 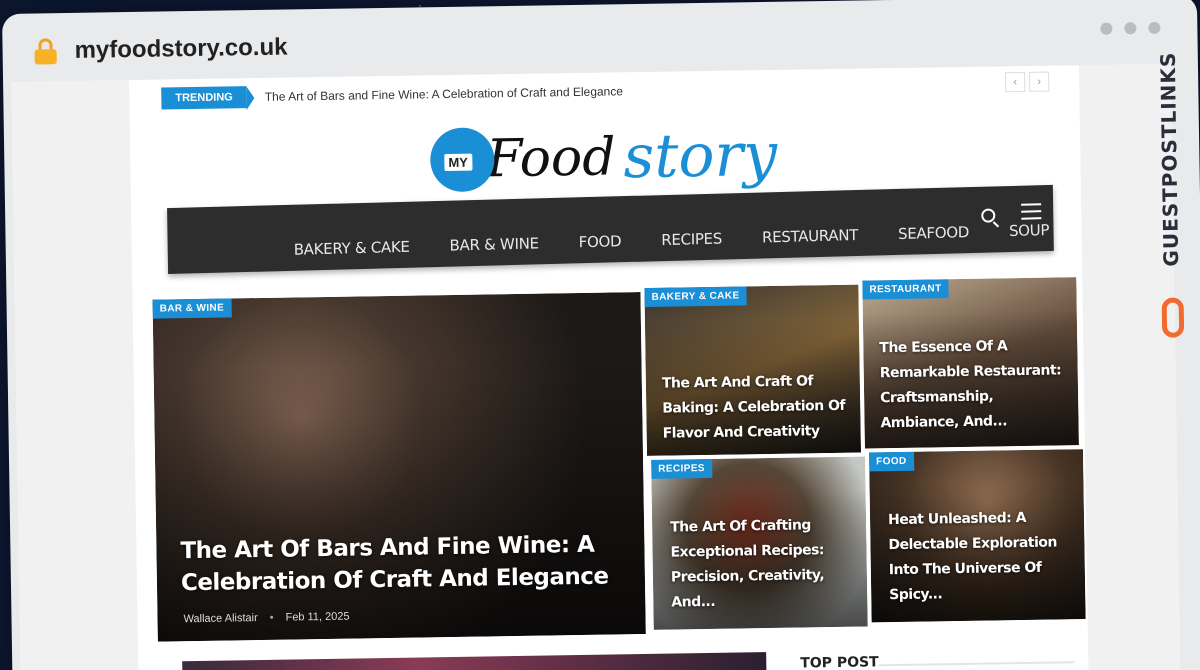 What do you see at coordinates (1027, 82) in the screenshot?
I see `trending-nav: ‹ ›` at bounding box center [1027, 82].